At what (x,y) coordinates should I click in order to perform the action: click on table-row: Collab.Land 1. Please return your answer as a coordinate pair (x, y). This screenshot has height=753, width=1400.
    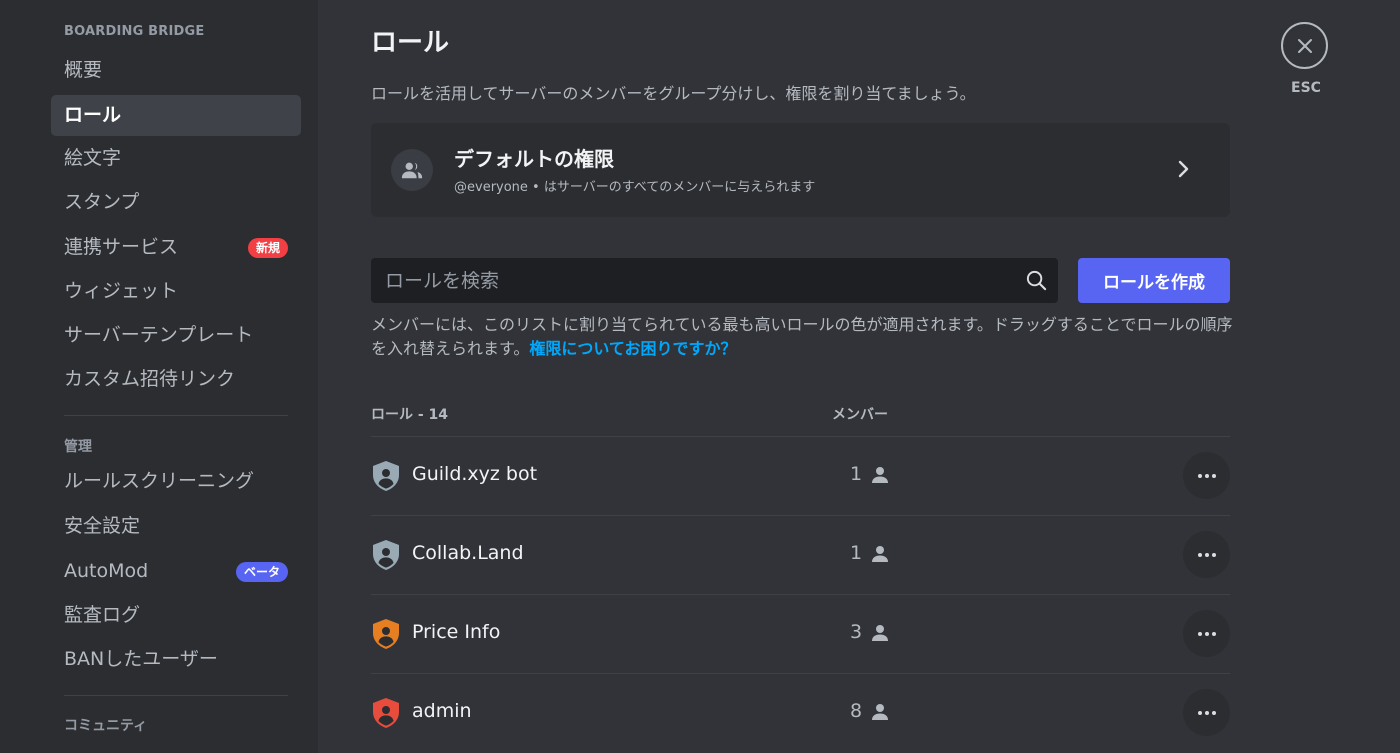
    Looking at the image, I should click on (800, 554).